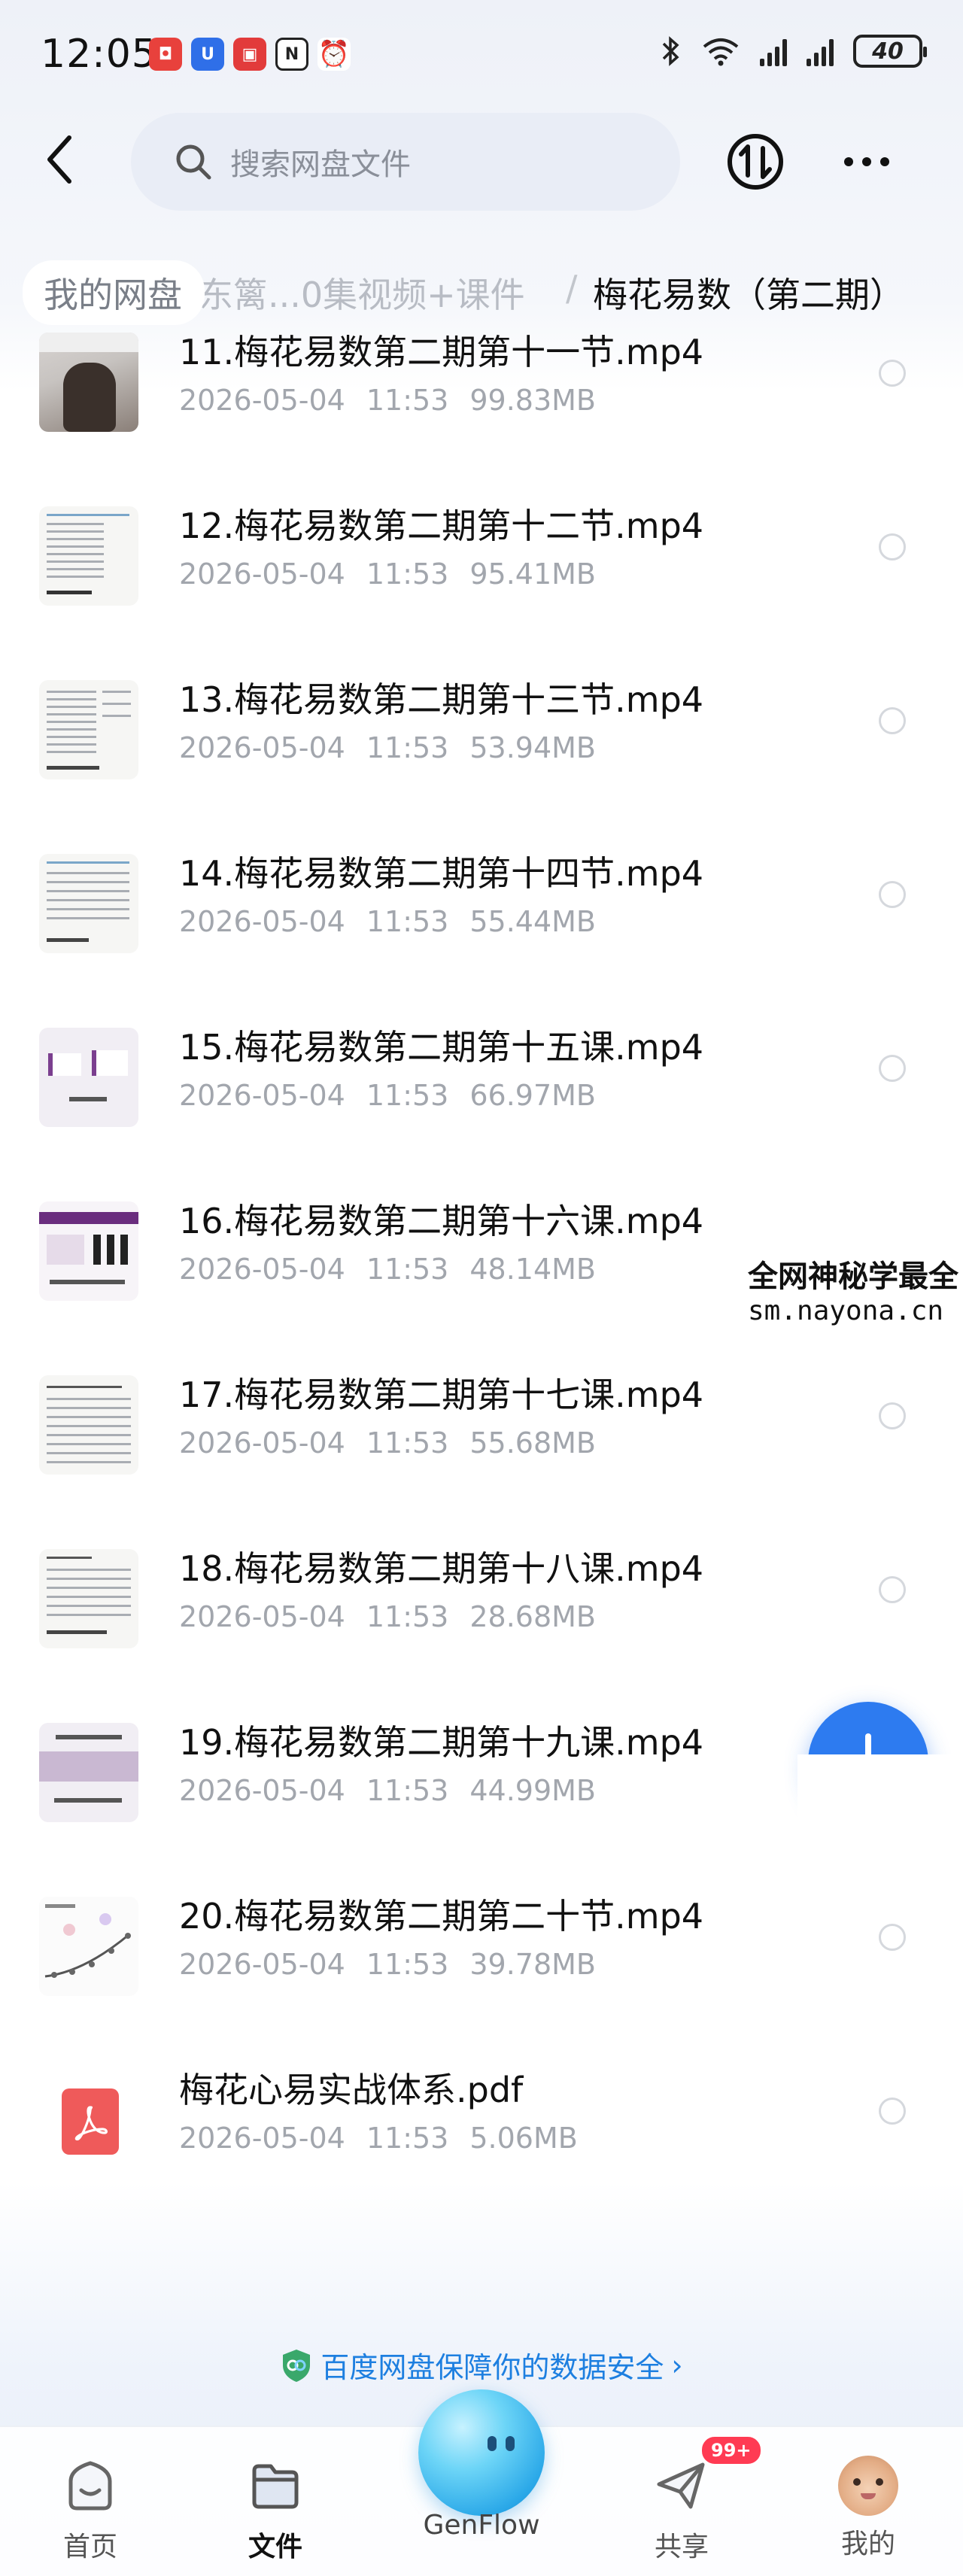 This screenshot has height=2576, width=963. I want to click on safety-banner: 百度网盘保障你的数据安全 ›, so click(481, 2365).